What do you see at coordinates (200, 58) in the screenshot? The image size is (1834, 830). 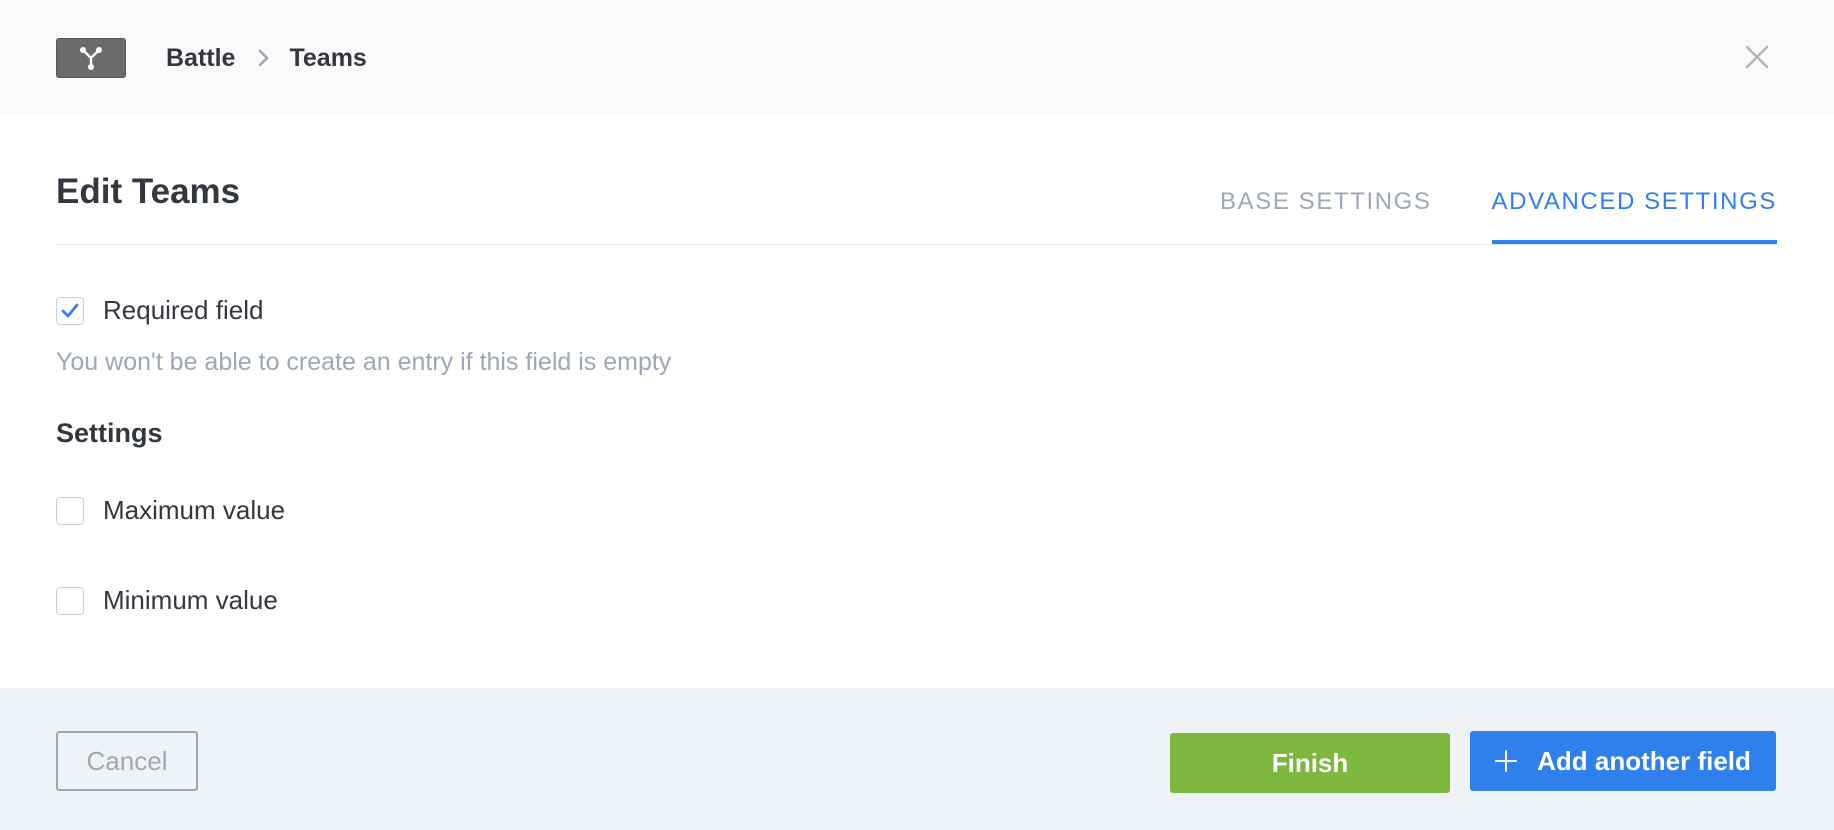 I see `breadcrumb-parent: Battle` at bounding box center [200, 58].